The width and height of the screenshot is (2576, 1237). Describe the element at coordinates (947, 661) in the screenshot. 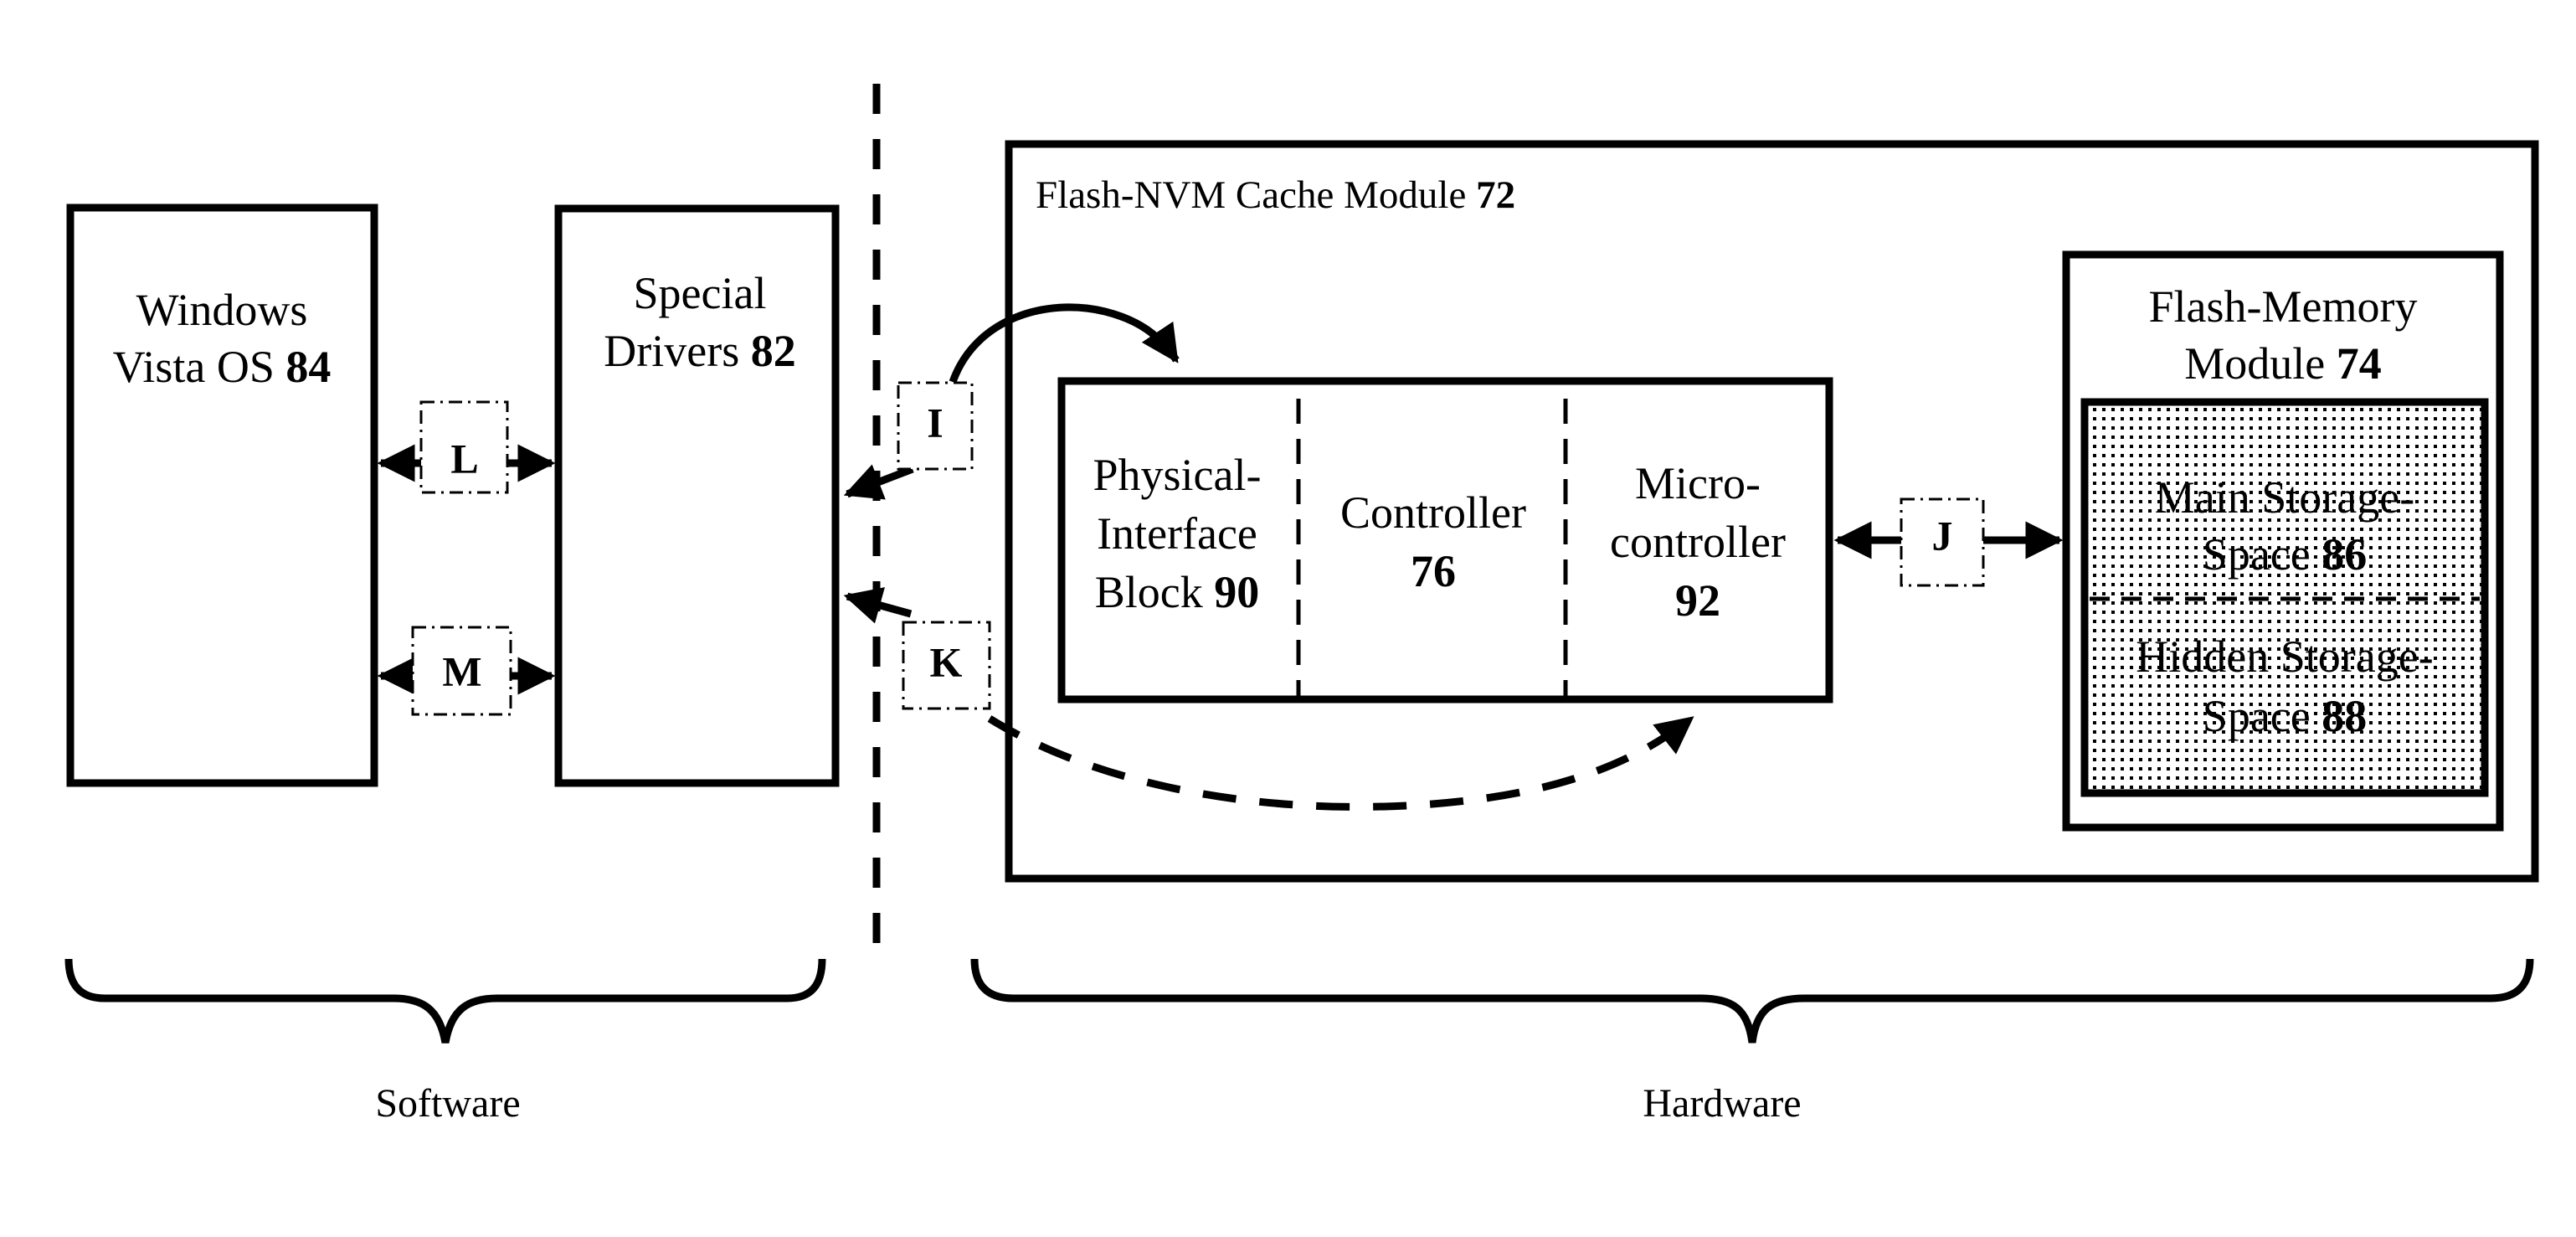

I see `path-k-label: K` at that location.